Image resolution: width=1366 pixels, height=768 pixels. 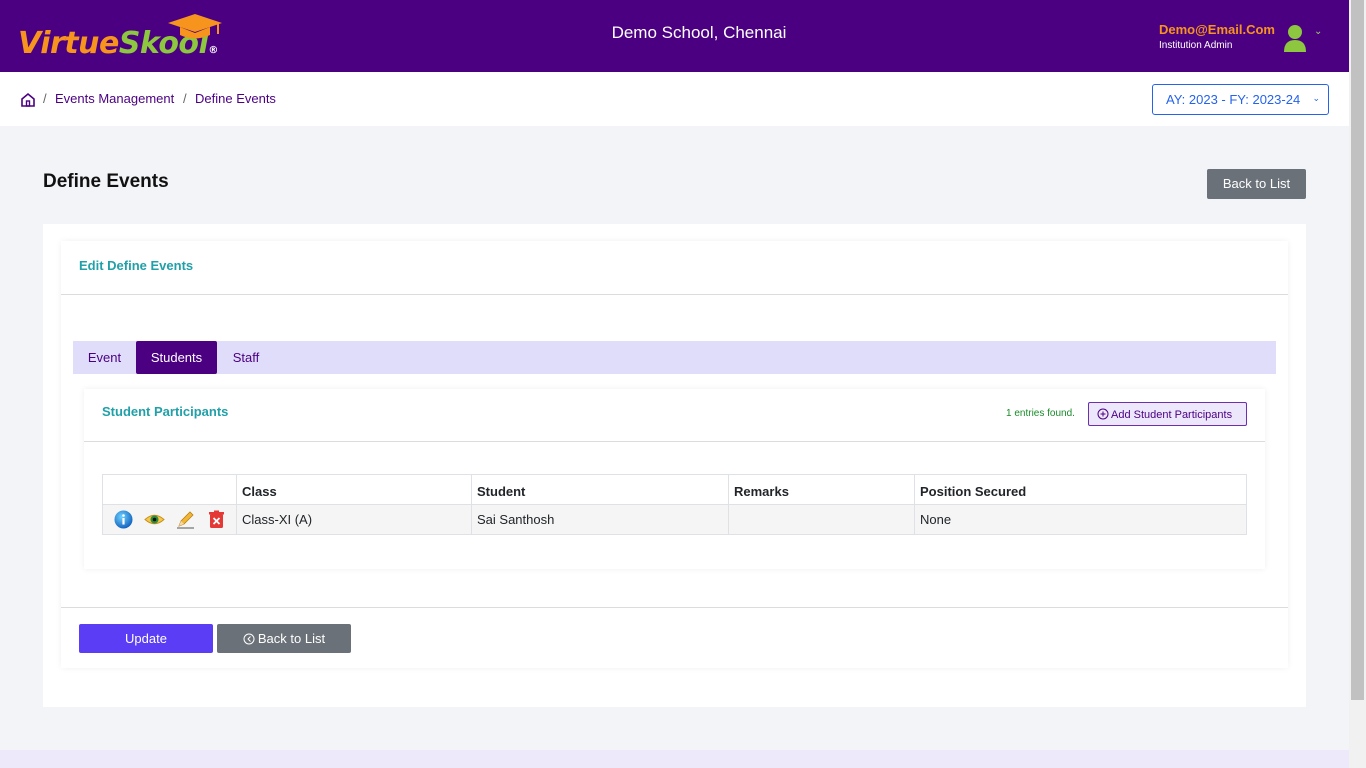 I want to click on cell-position: None, so click(x=1080, y=519).